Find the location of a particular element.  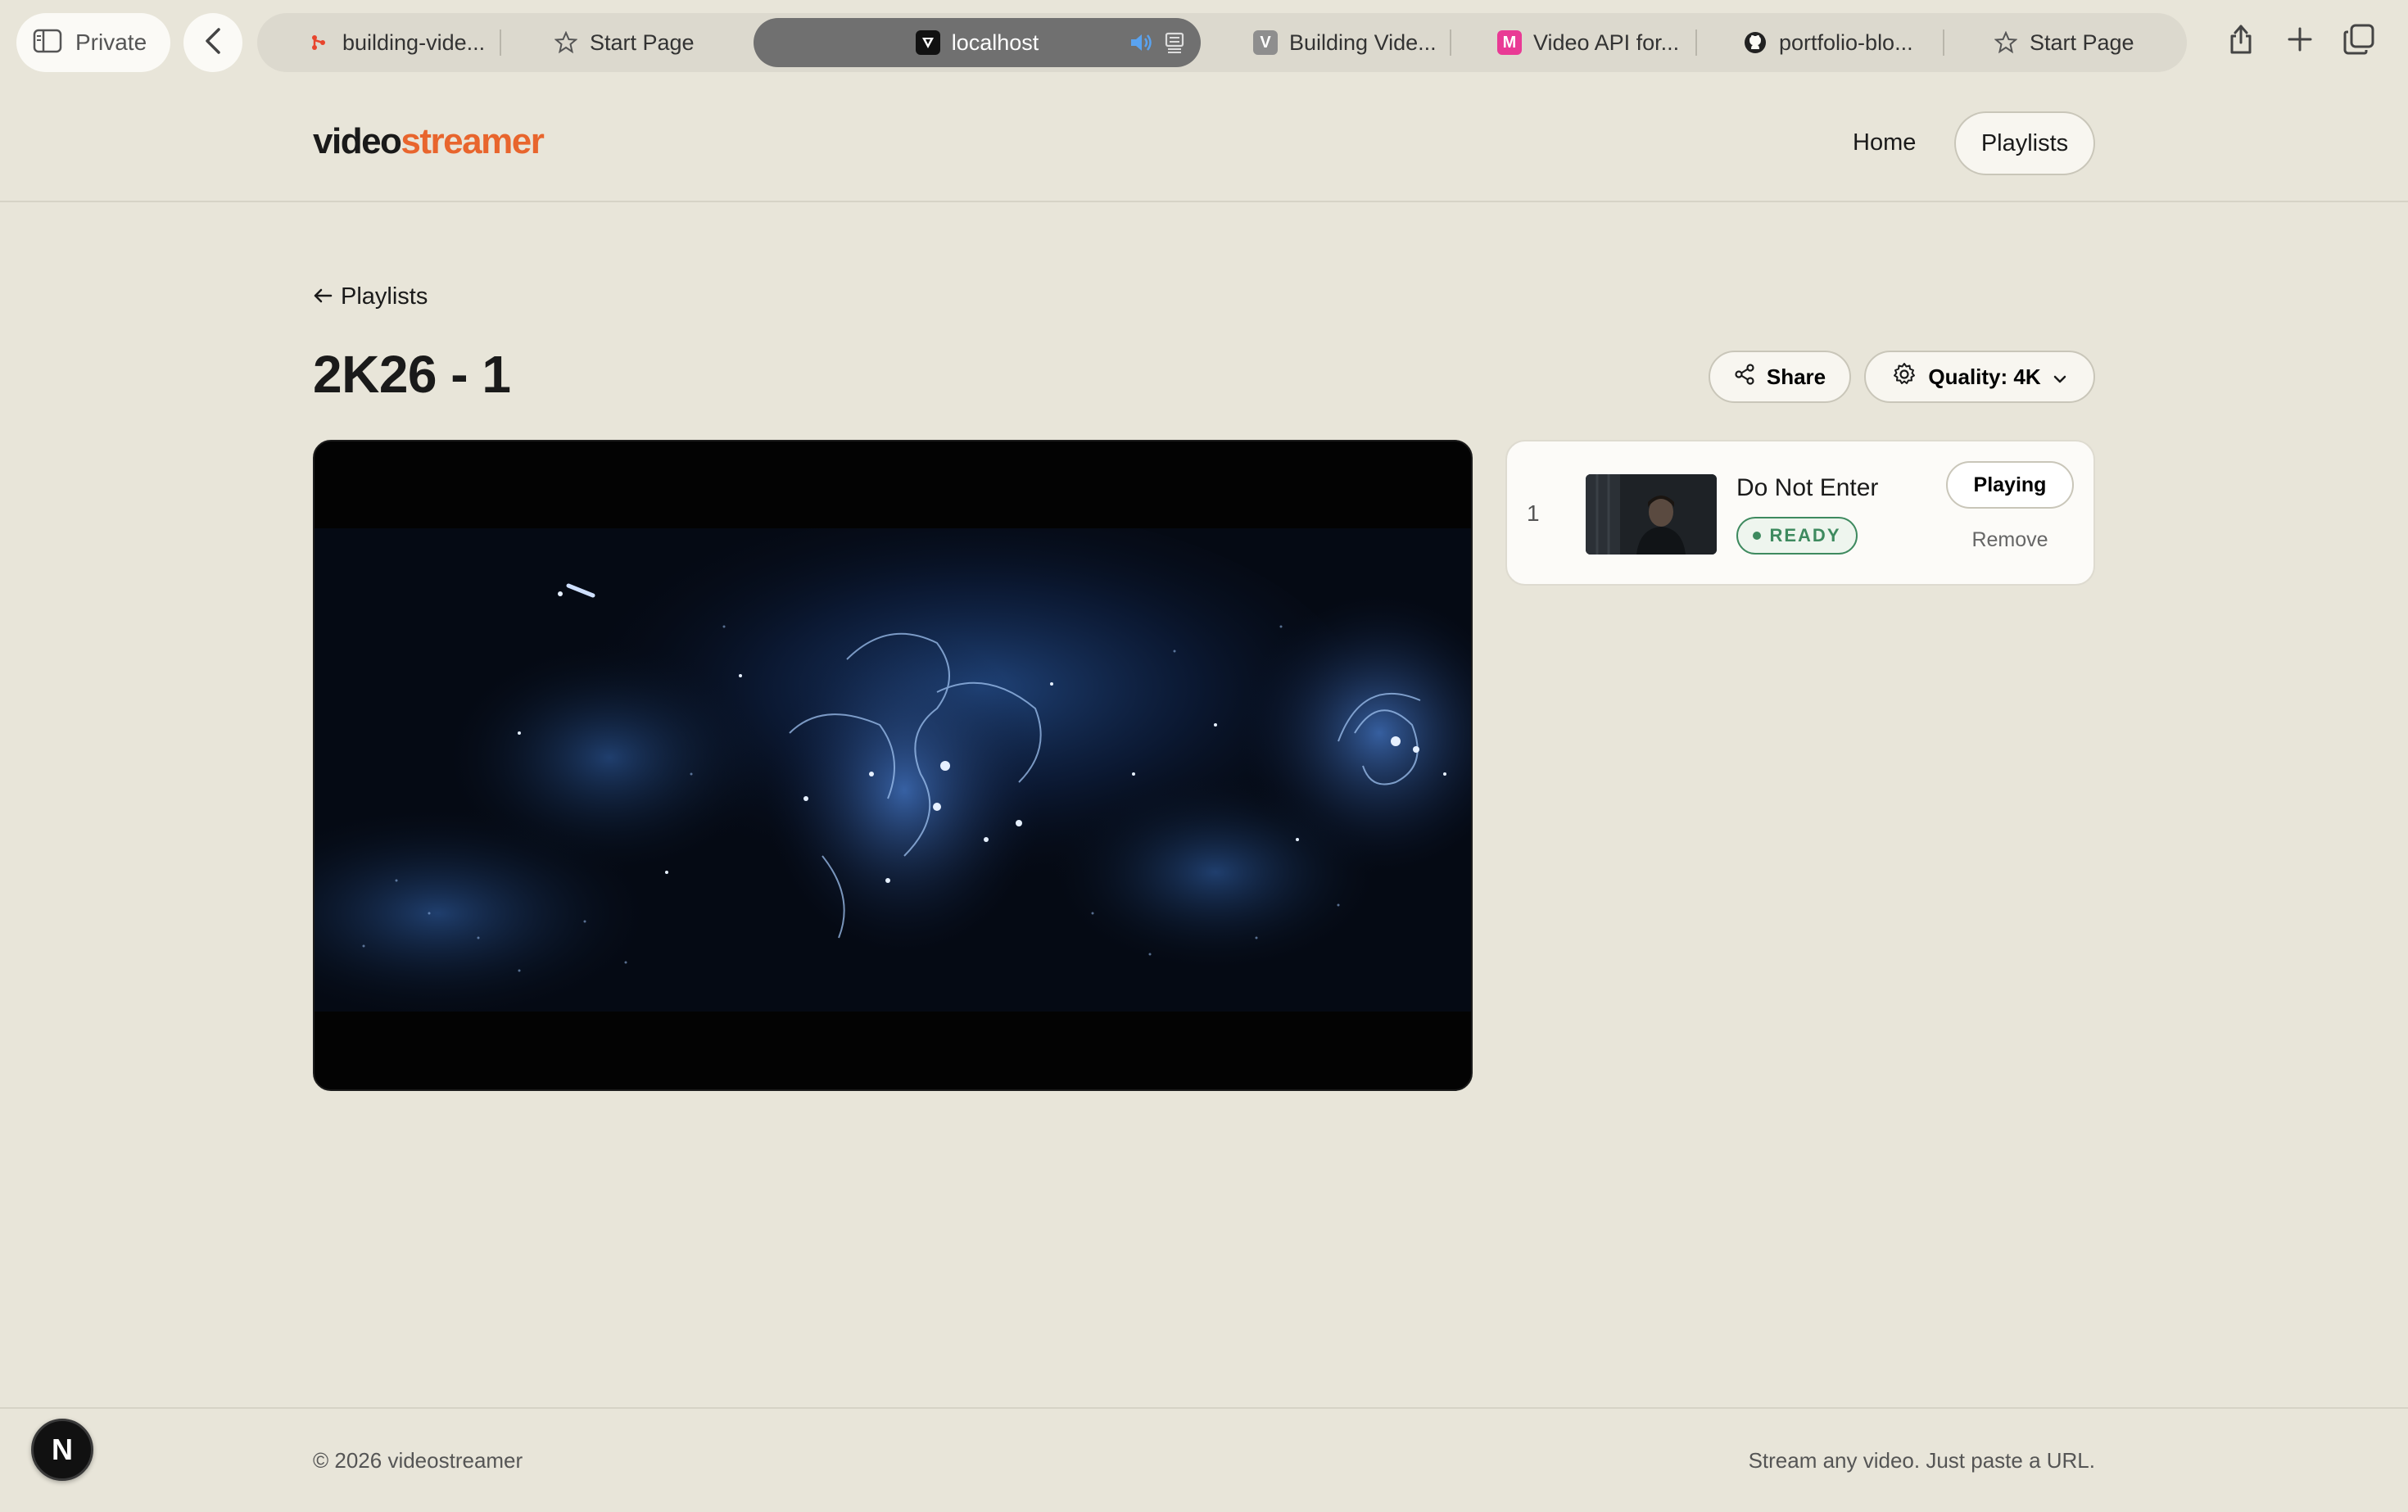

status-dot-icon is located at coordinates (1757, 536).